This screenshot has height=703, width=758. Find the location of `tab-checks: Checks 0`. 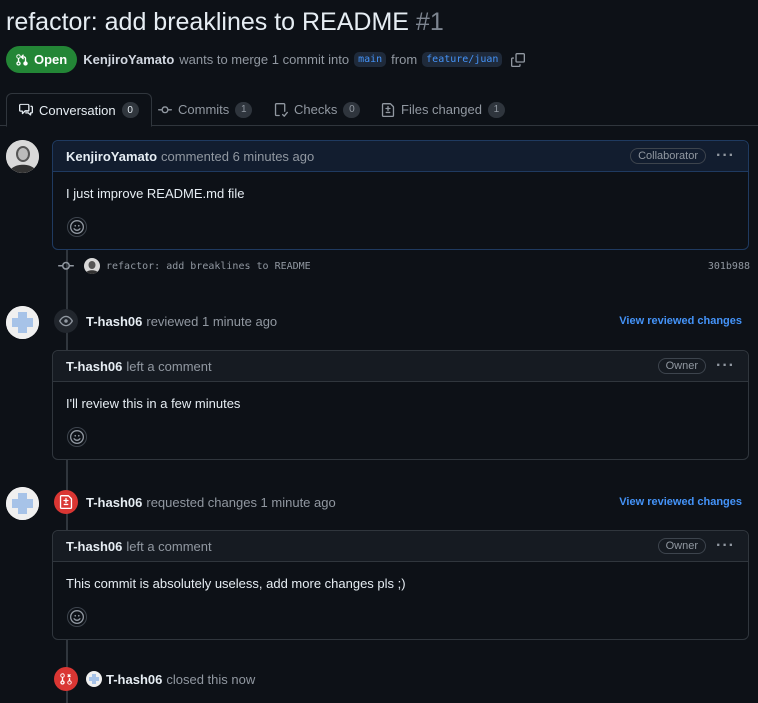

tab-checks: Checks 0 is located at coordinates (317, 109).